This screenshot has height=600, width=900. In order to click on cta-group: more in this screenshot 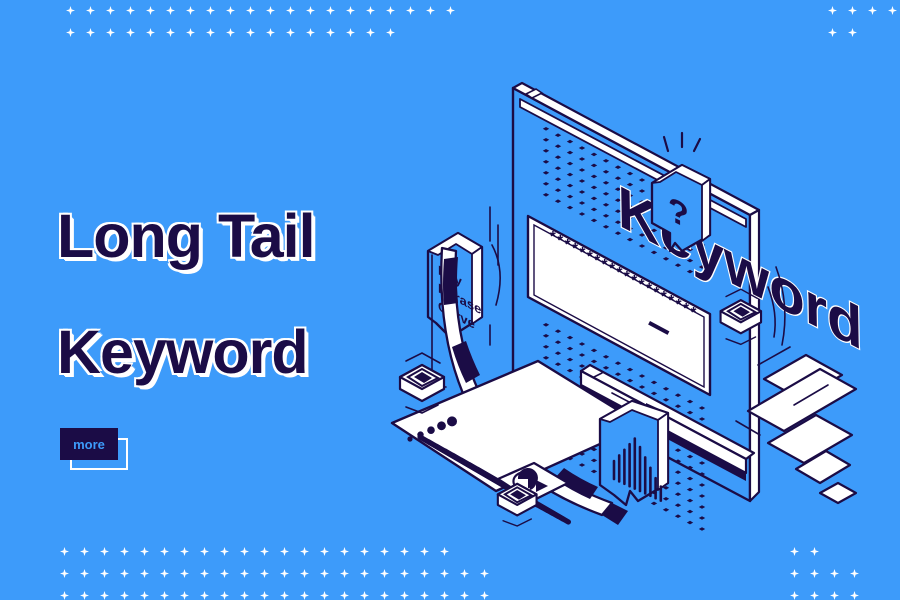, I will do `click(95, 454)`.